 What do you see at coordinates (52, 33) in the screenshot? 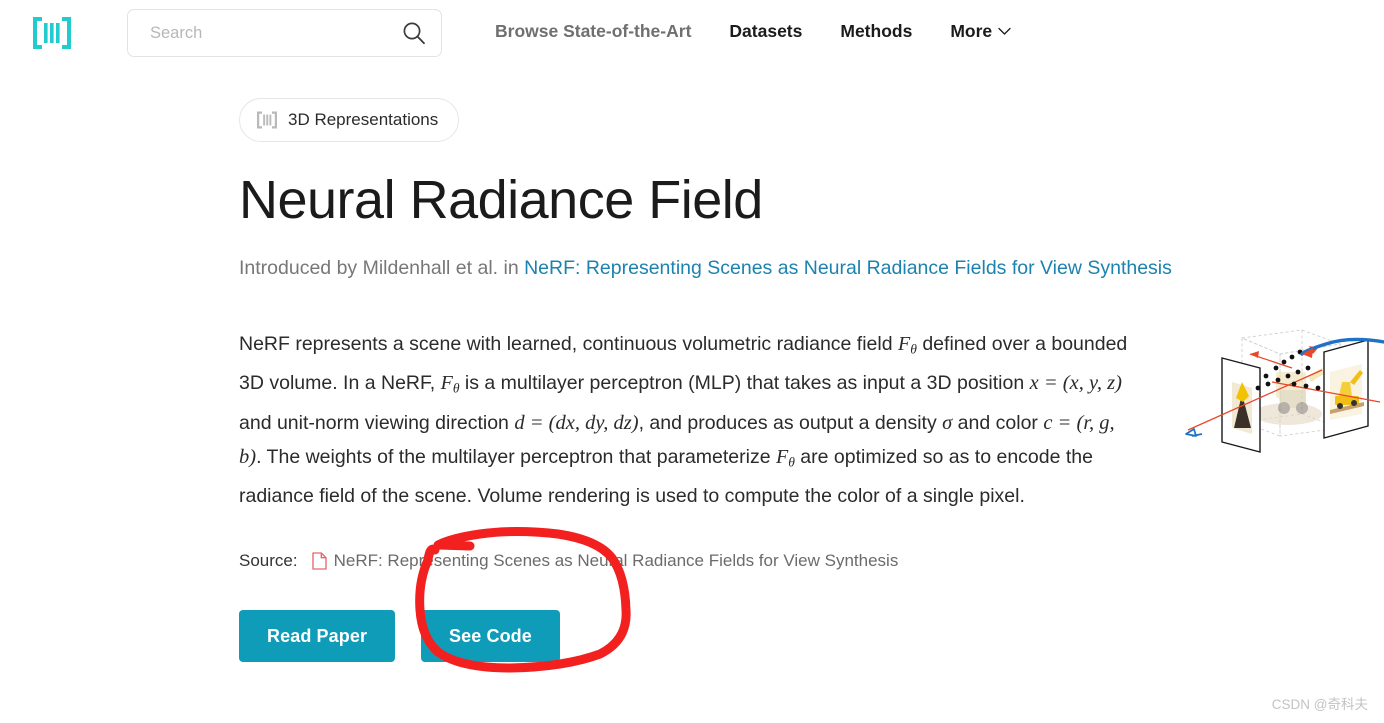
I see `paperswithcode-logo-icon` at bounding box center [52, 33].